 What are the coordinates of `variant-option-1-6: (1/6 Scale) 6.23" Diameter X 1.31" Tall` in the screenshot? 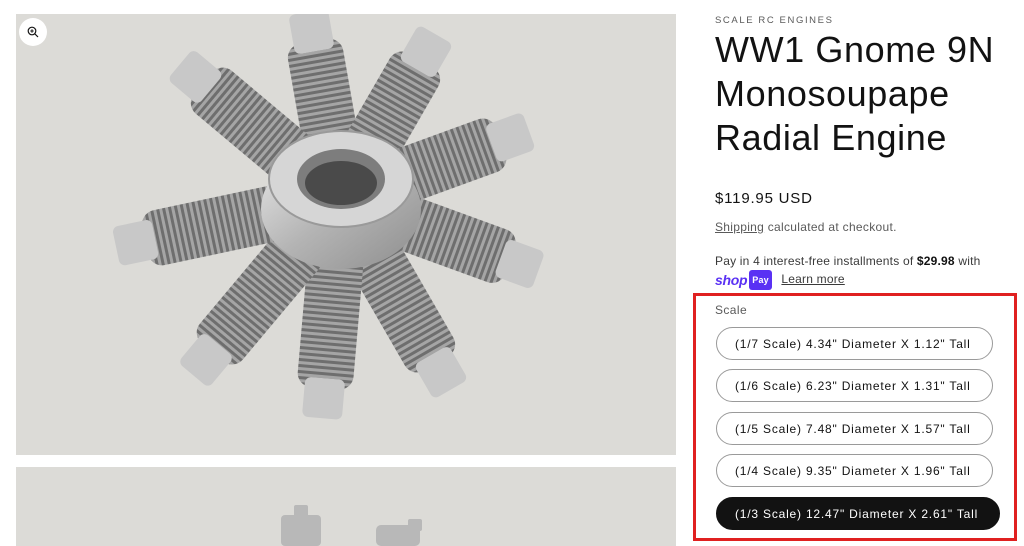 It's located at (854, 385).